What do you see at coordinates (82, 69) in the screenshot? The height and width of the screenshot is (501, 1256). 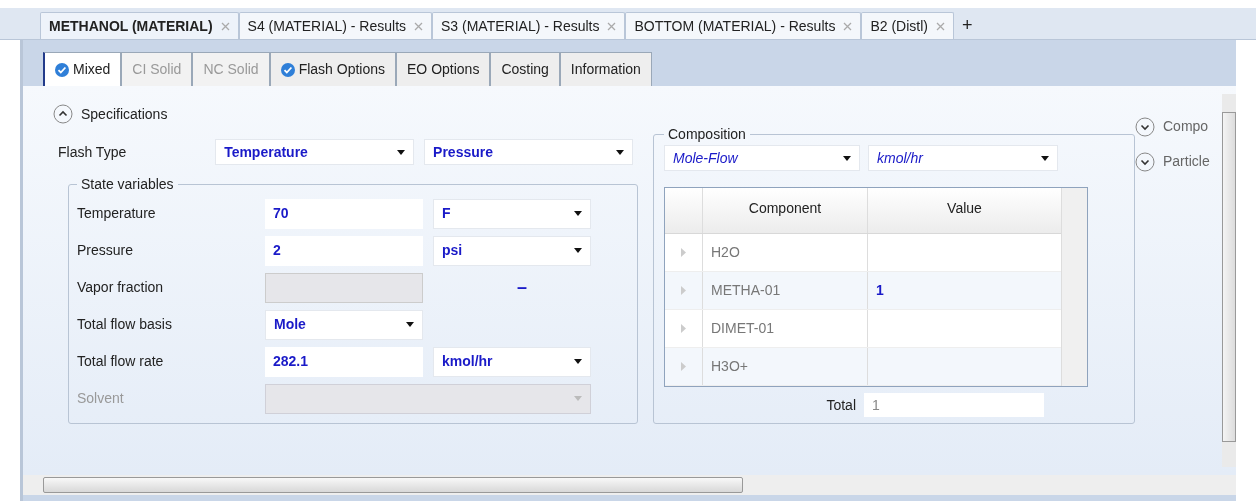 I see `form-tab: Mixed` at bounding box center [82, 69].